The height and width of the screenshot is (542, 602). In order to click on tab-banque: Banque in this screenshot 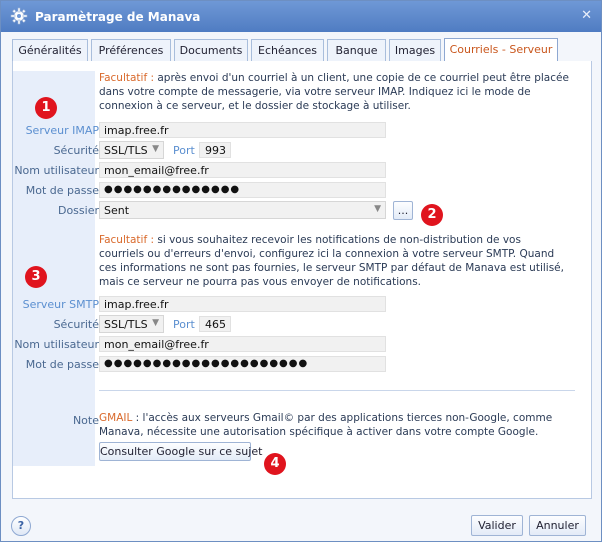, I will do `click(356, 50)`.